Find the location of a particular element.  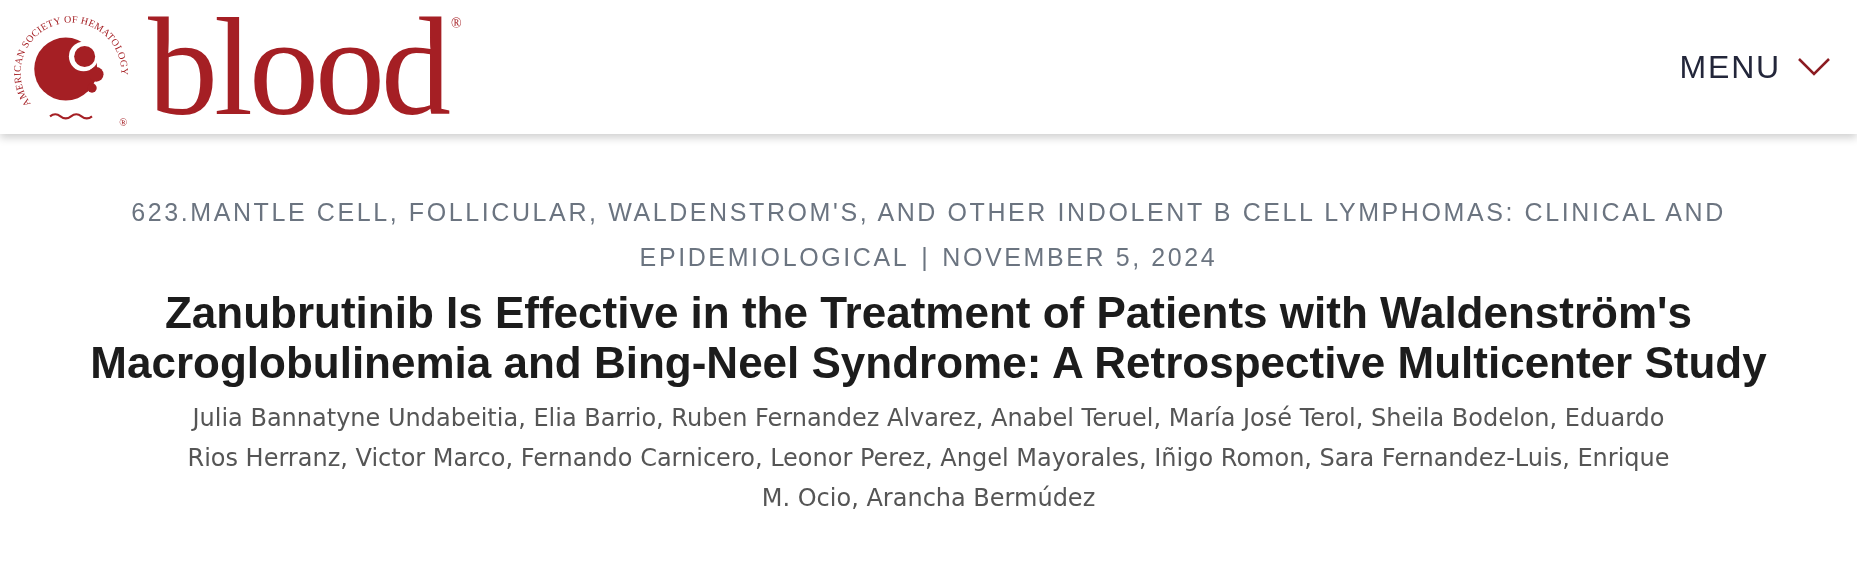

article-meta: 623.MANTLE CELL, FOLLICULAR, WALDENSTROM'S, AND OTHER INDOLENT B CELL LYMPHOMAS: CLINICAL AND EPIDEMIOLOGICAL | NOVEMBER 5, 2024 is located at coordinates (928, 235).